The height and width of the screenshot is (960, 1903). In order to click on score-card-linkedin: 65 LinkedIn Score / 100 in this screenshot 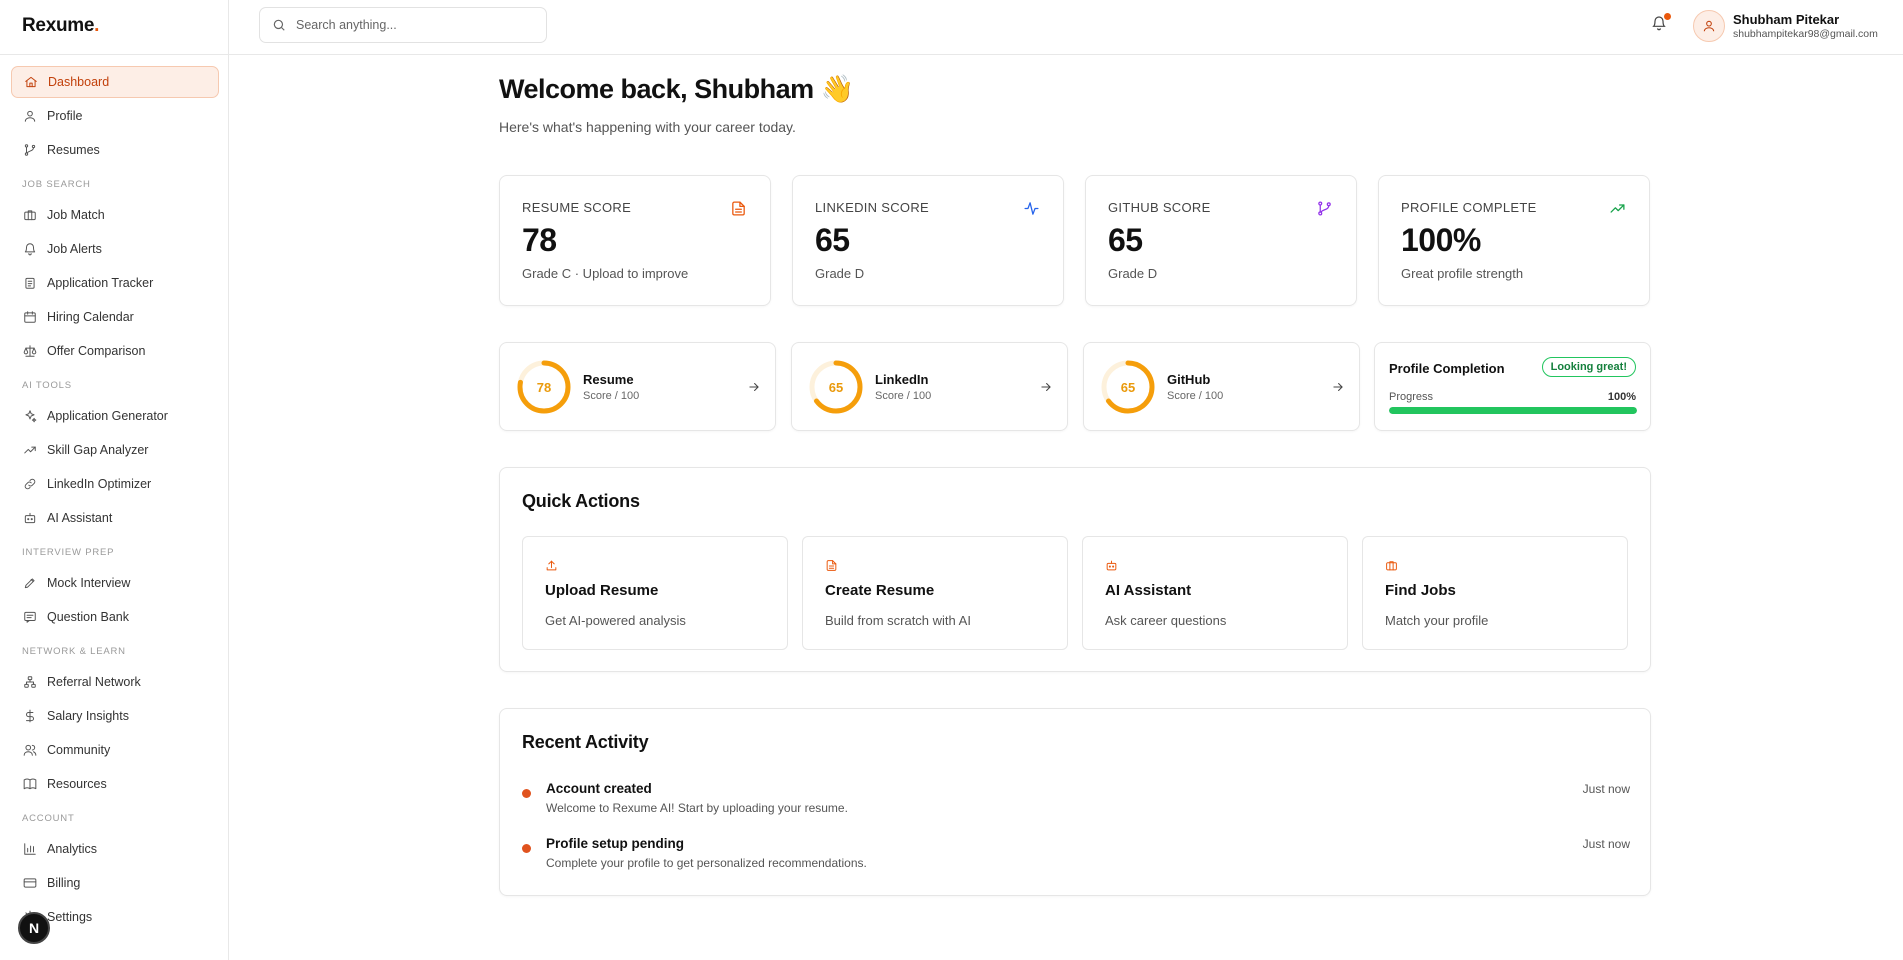, I will do `click(929, 386)`.